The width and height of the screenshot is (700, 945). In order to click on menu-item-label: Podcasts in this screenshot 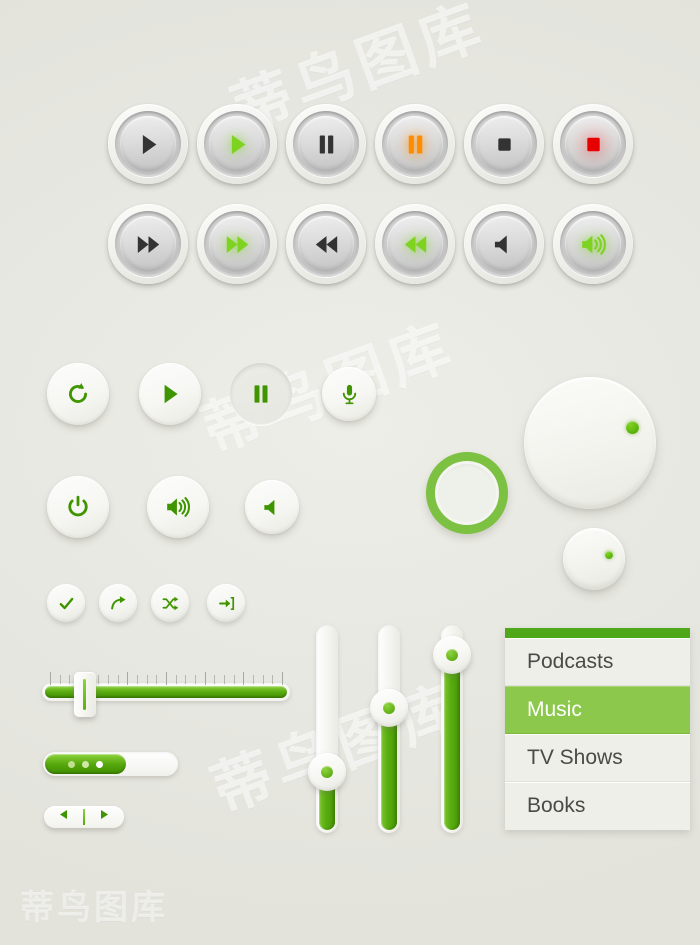, I will do `click(570, 661)`.